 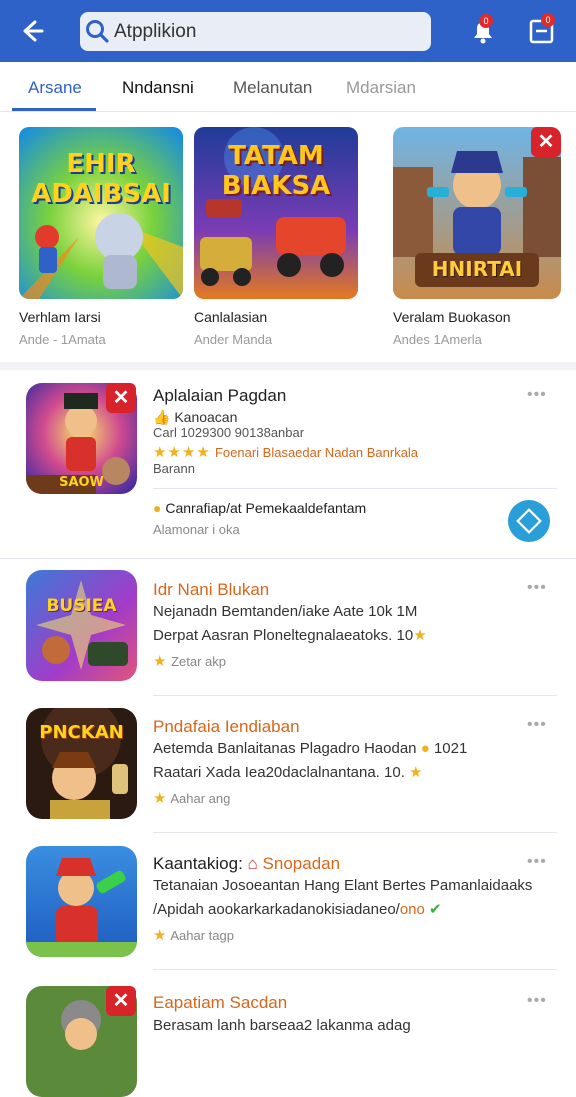 What do you see at coordinates (435, 909) in the screenshot?
I see `check-icon: ✔` at bounding box center [435, 909].